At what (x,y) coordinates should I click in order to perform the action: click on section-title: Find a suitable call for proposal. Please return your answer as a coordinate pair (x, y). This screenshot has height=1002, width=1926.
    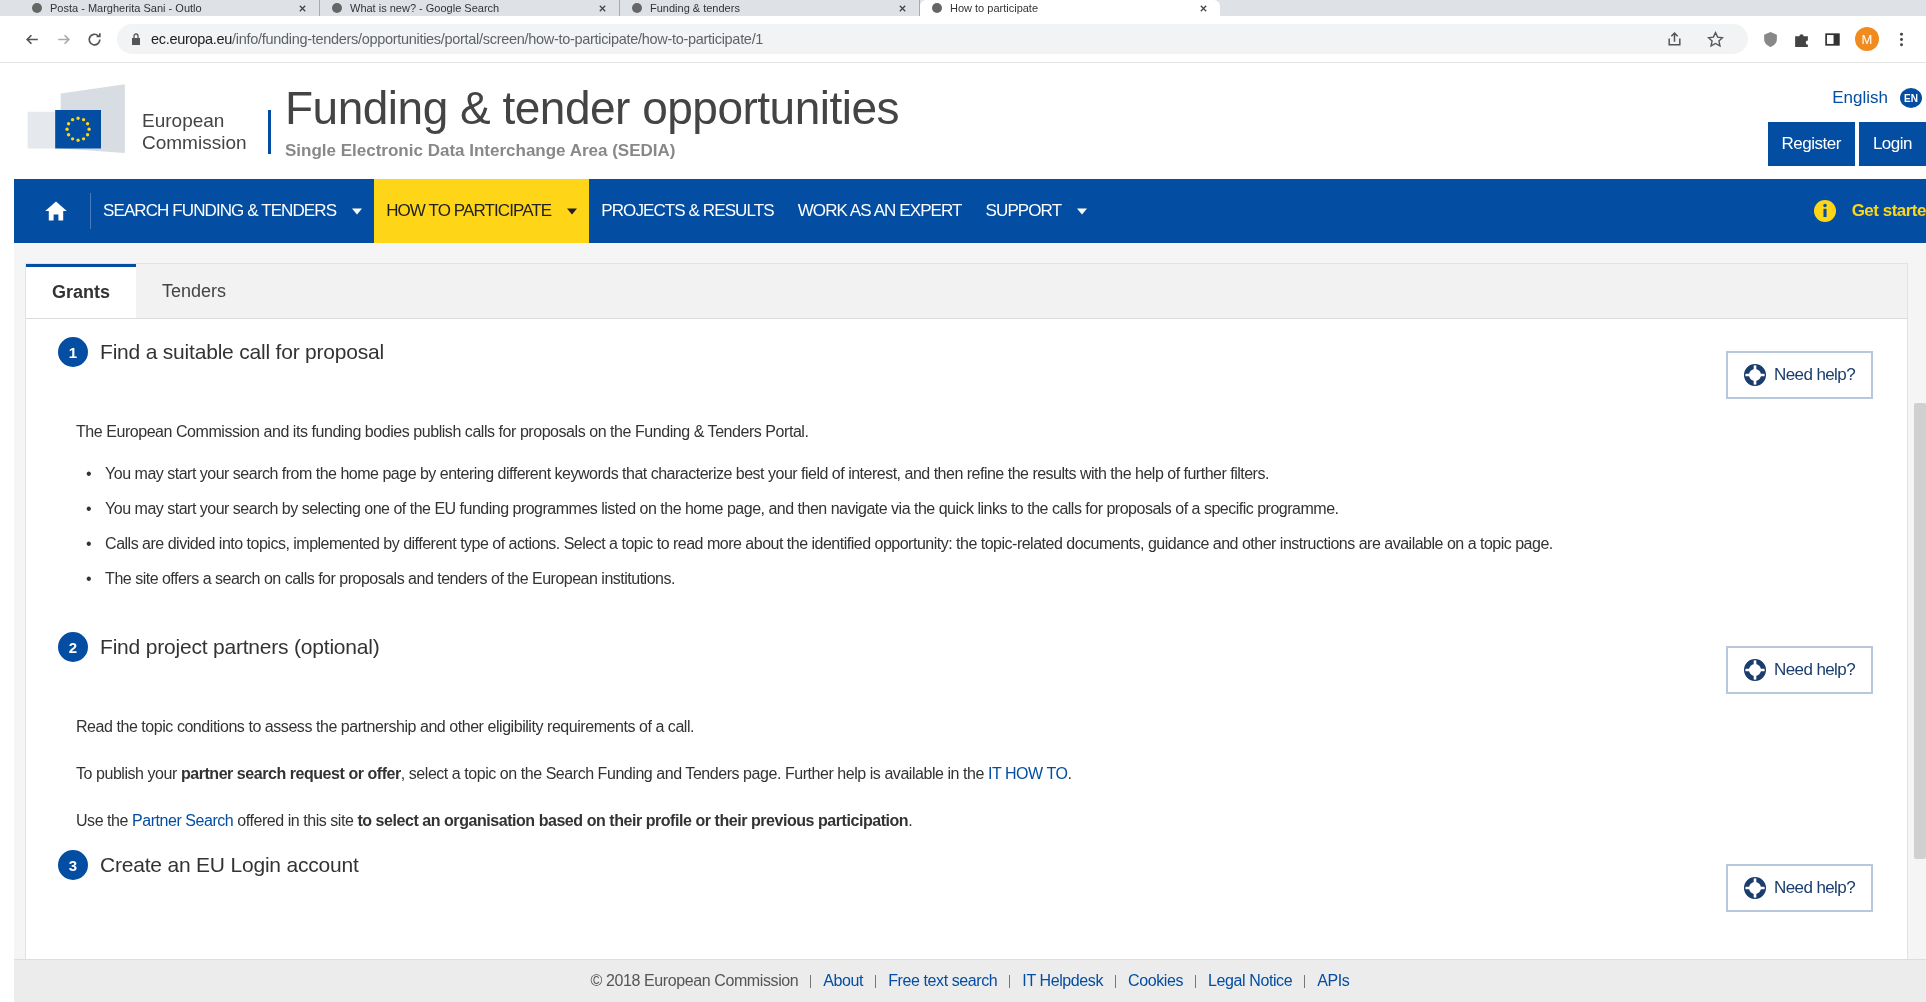
    Looking at the image, I should click on (242, 352).